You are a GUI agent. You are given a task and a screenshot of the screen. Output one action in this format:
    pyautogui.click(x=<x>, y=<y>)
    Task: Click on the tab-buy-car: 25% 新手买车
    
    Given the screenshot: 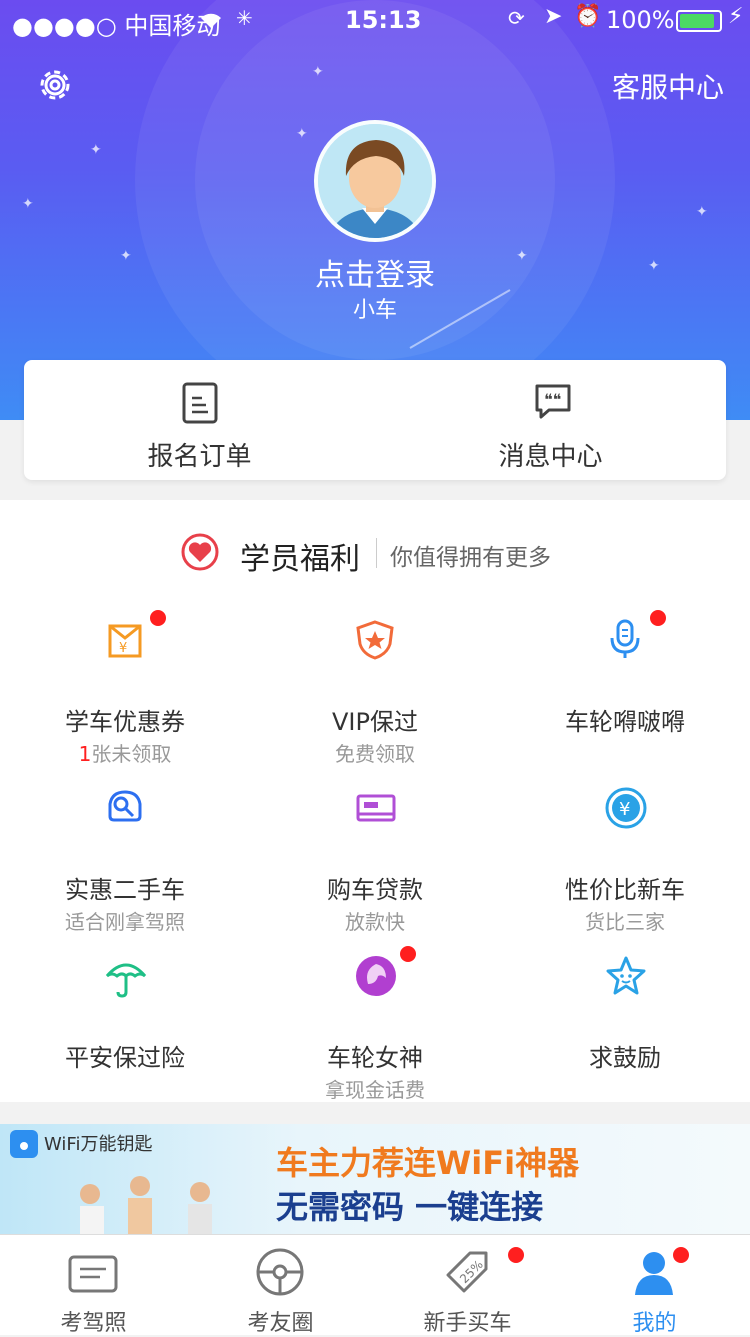 What is the action you would take?
    pyautogui.click(x=467, y=1285)
    